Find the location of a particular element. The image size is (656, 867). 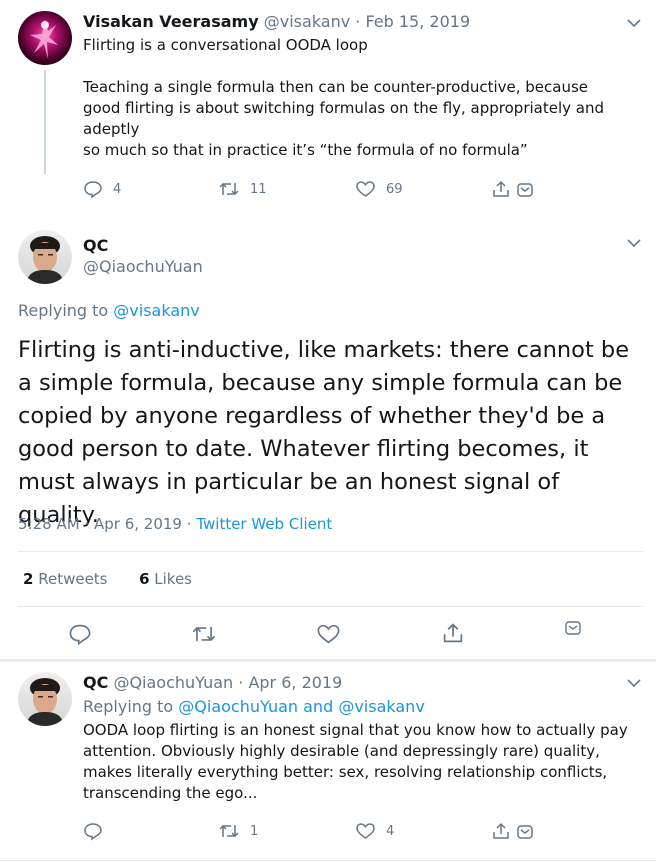

retweet-button: 11 is located at coordinates (242, 189).